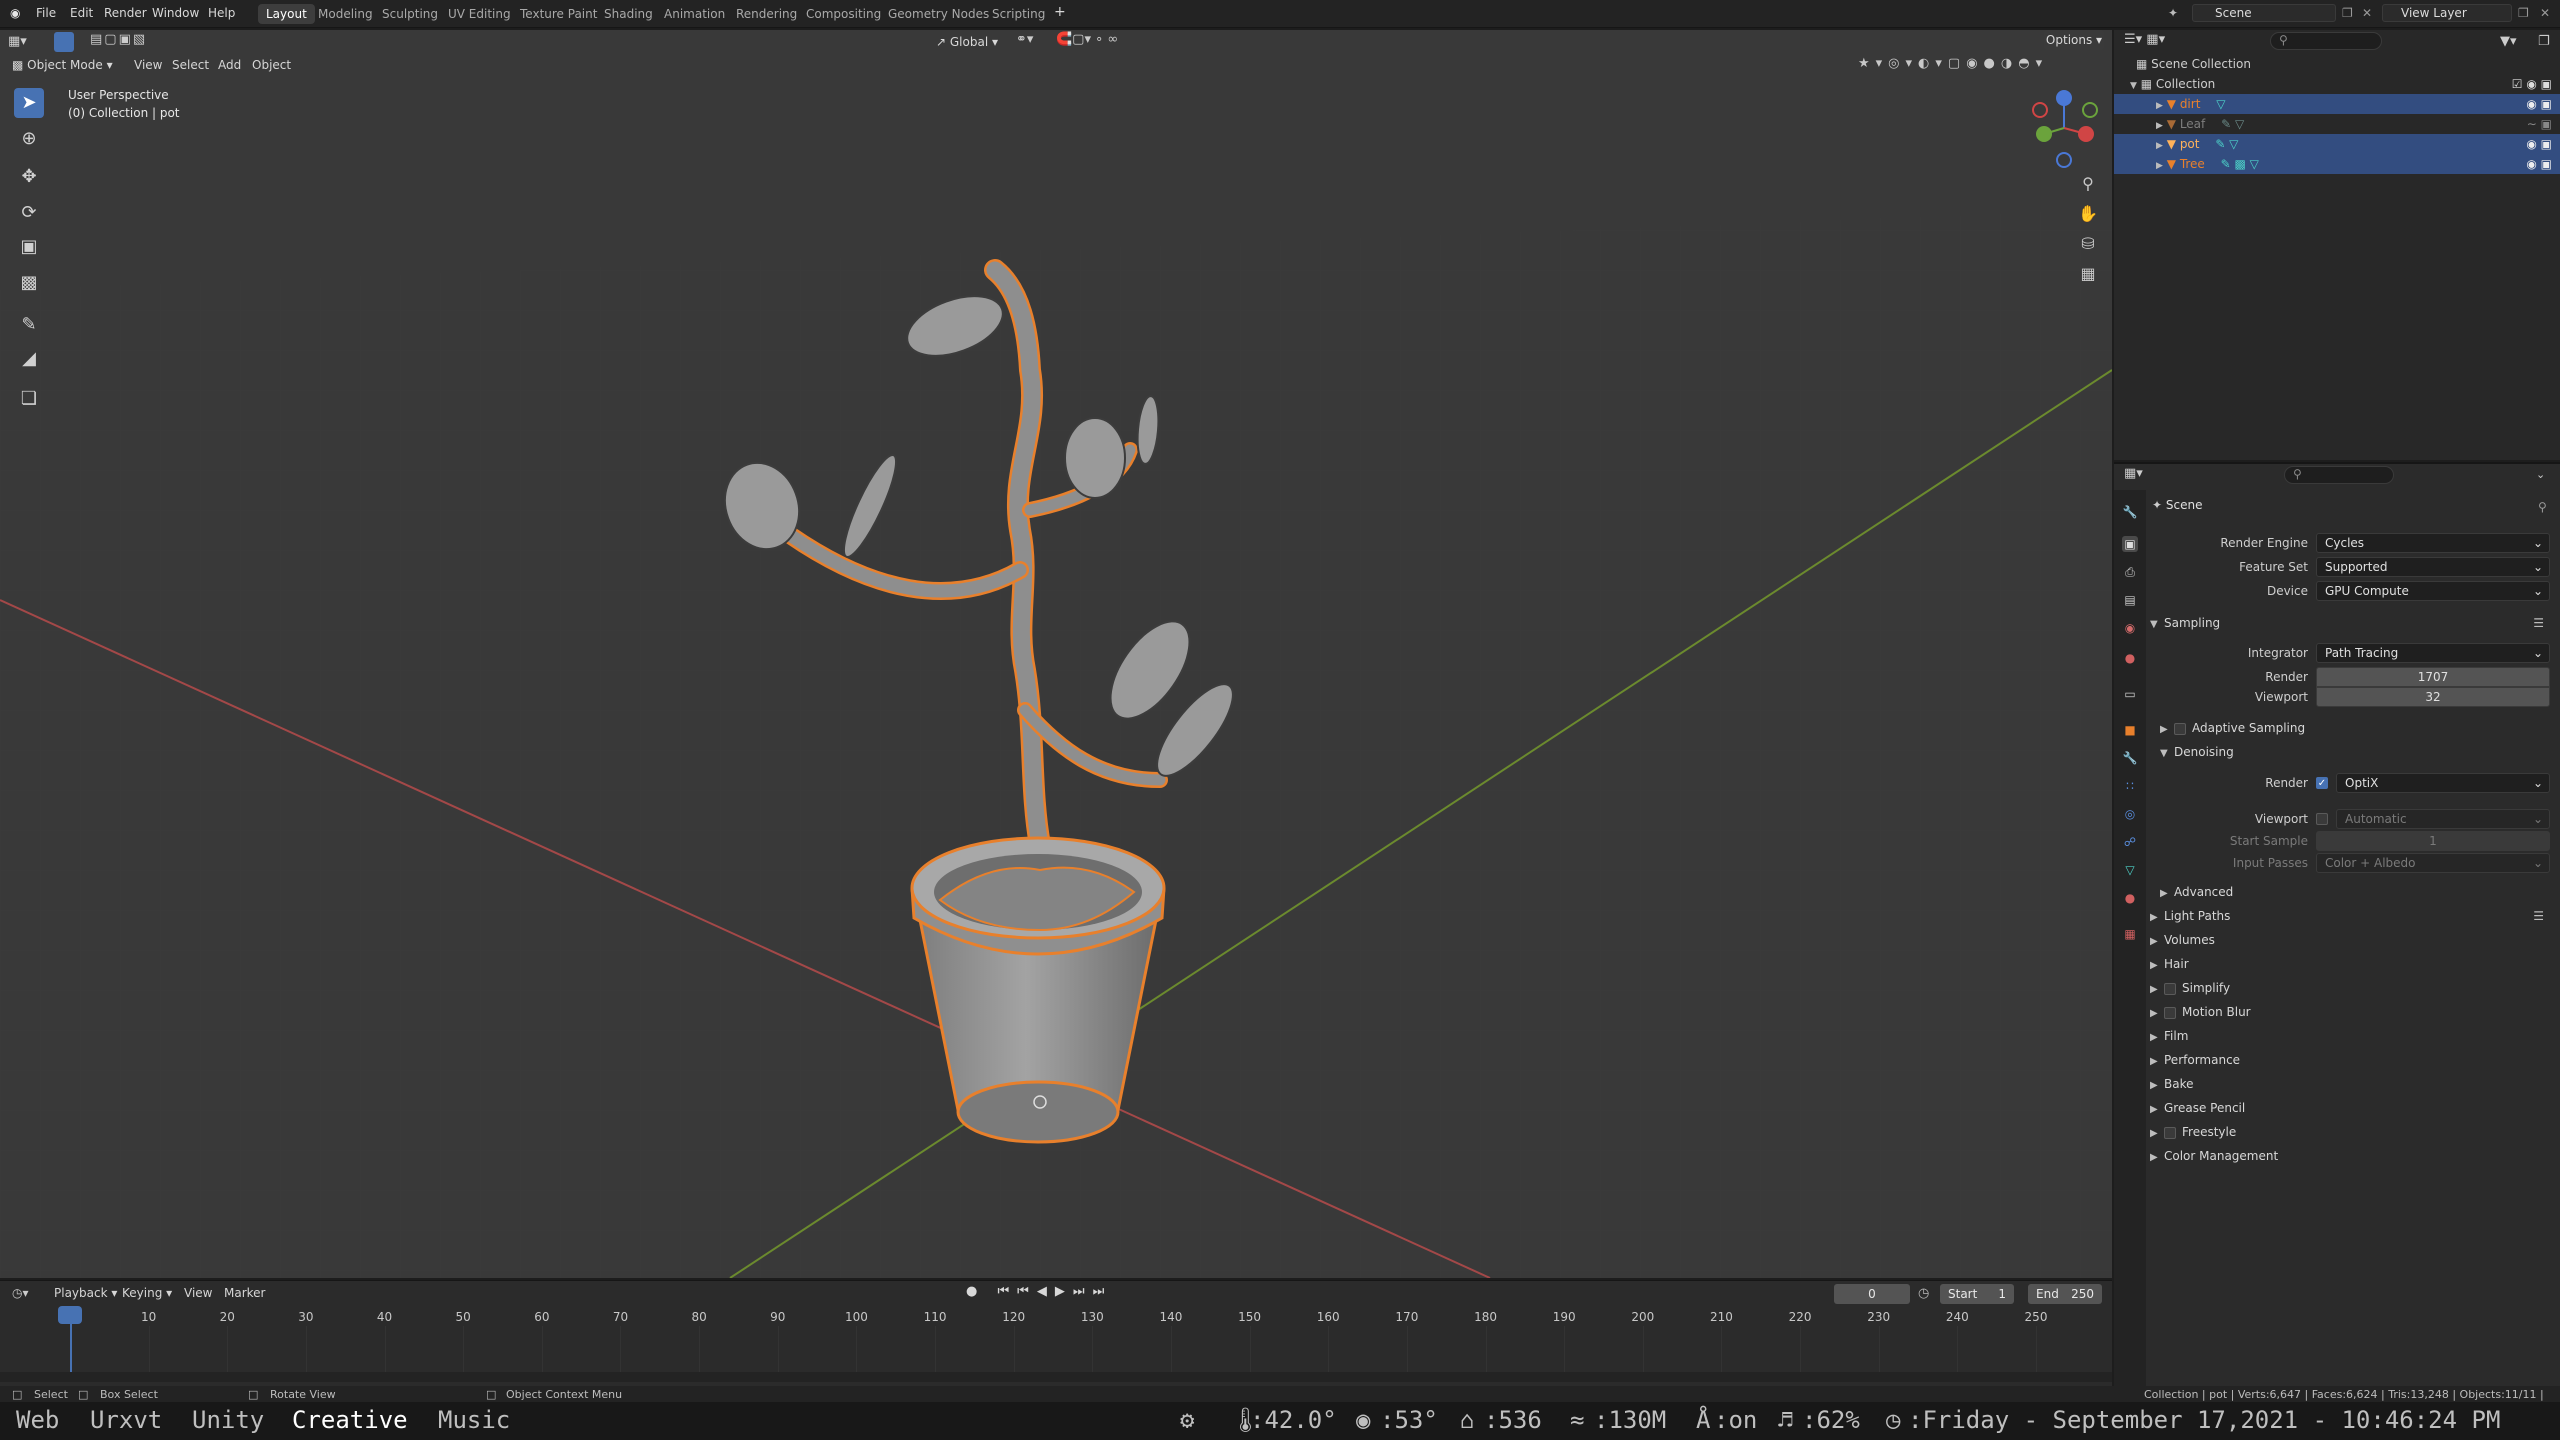 Image resolution: width=2560 pixels, height=1440 pixels. What do you see at coordinates (2322, 819) in the screenshot?
I see `denoise-viewport-checkbox` at bounding box center [2322, 819].